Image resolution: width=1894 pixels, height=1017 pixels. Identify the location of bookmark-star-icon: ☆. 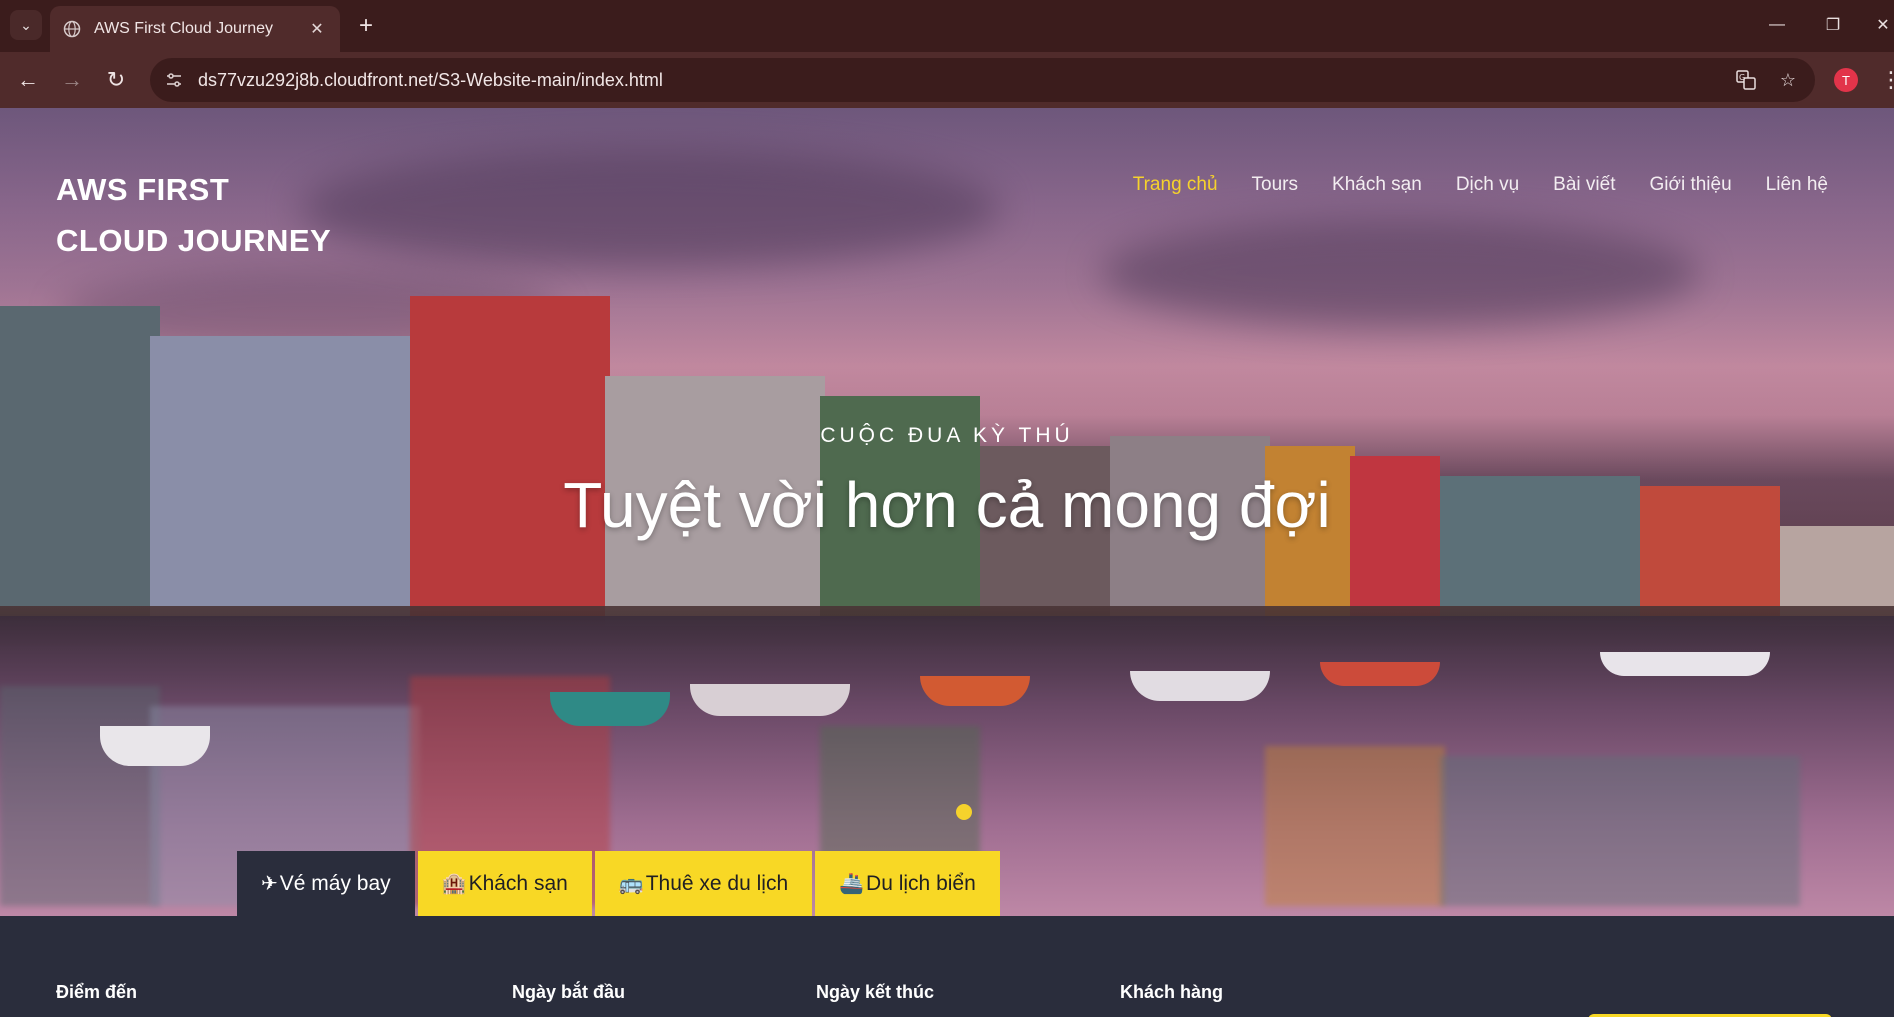
(1788, 80).